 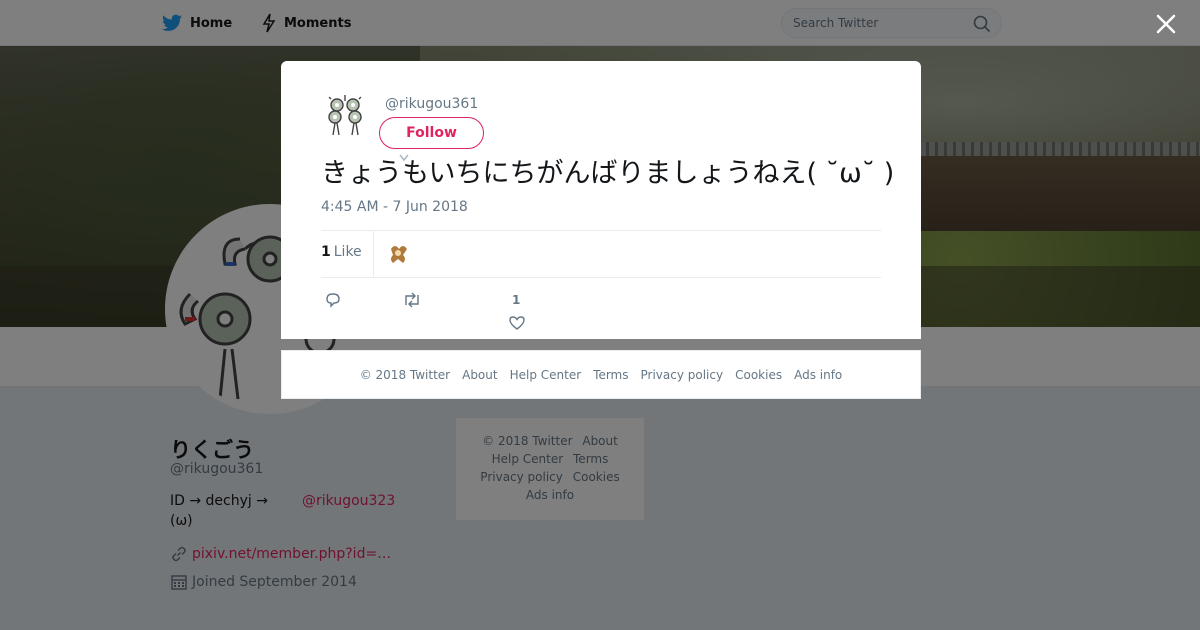 I want to click on tweet-actions: 1, so click(x=601, y=312).